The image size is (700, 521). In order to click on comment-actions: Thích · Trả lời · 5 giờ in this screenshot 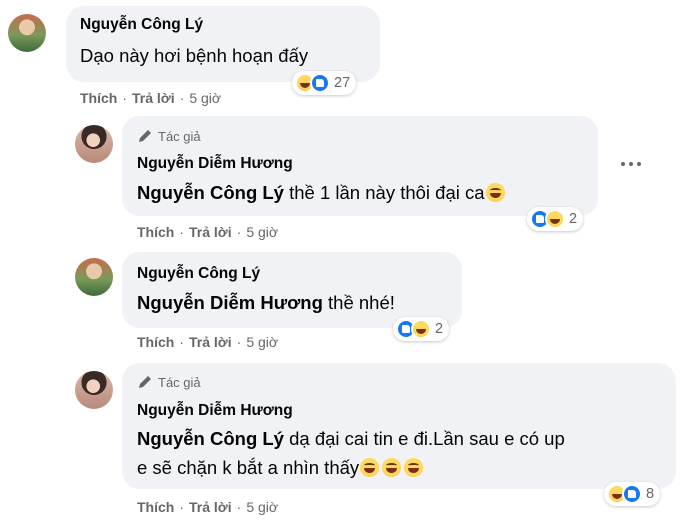, I will do `click(207, 507)`.